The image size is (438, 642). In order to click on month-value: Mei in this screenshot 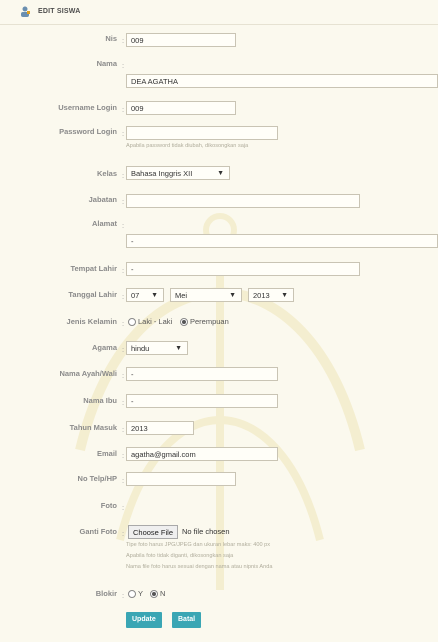, I will do `click(181, 295)`.